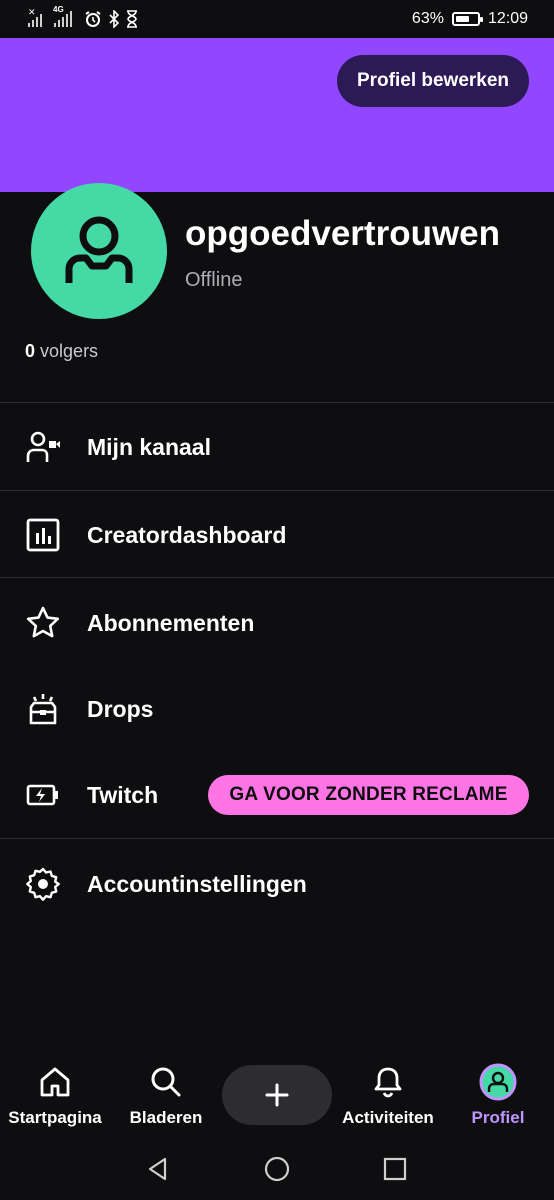  I want to click on plus-icon, so click(277, 1095).